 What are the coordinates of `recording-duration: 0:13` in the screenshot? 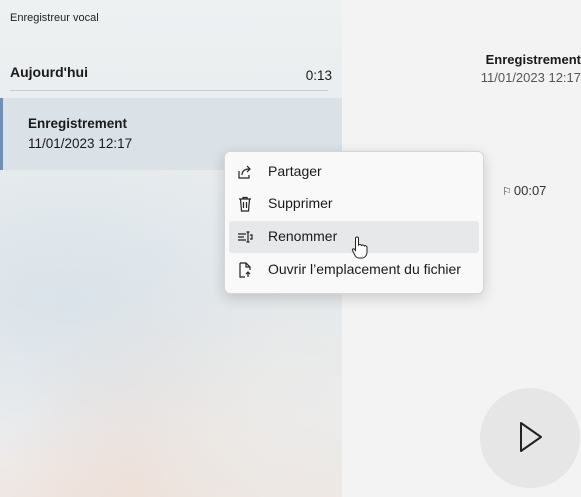 It's located at (318, 75).